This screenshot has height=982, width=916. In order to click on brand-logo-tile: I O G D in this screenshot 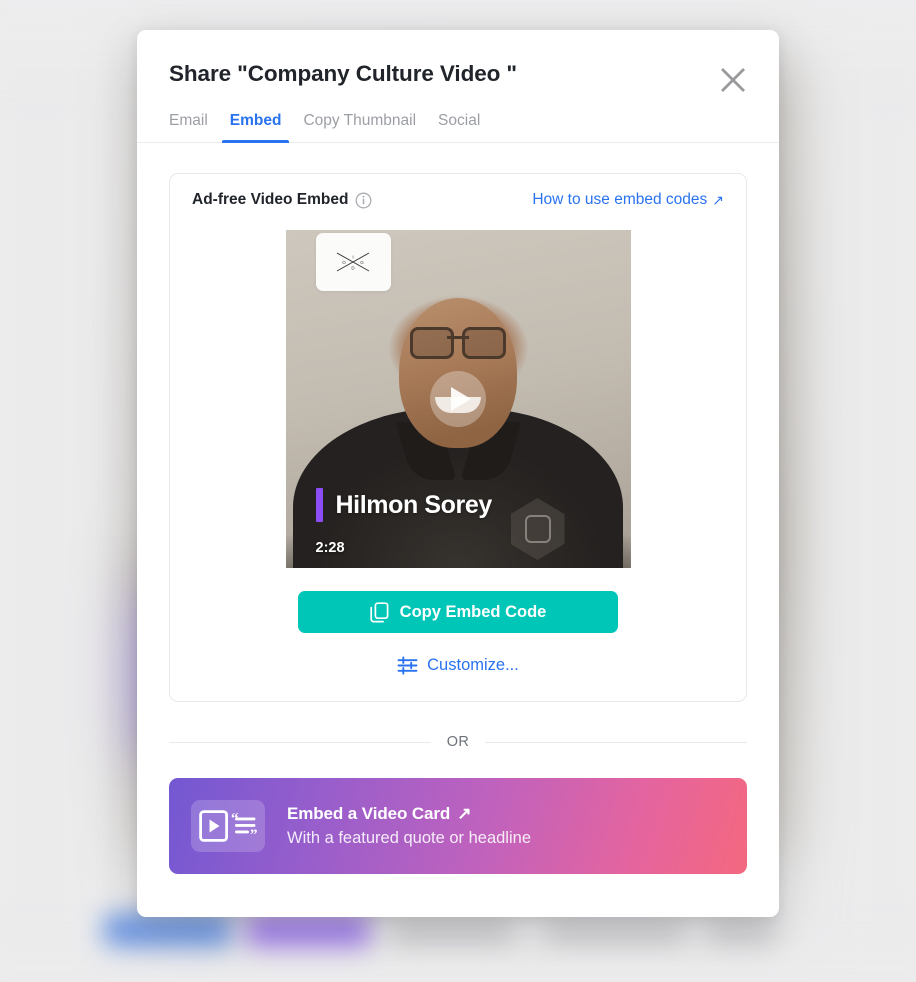, I will do `click(353, 262)`.